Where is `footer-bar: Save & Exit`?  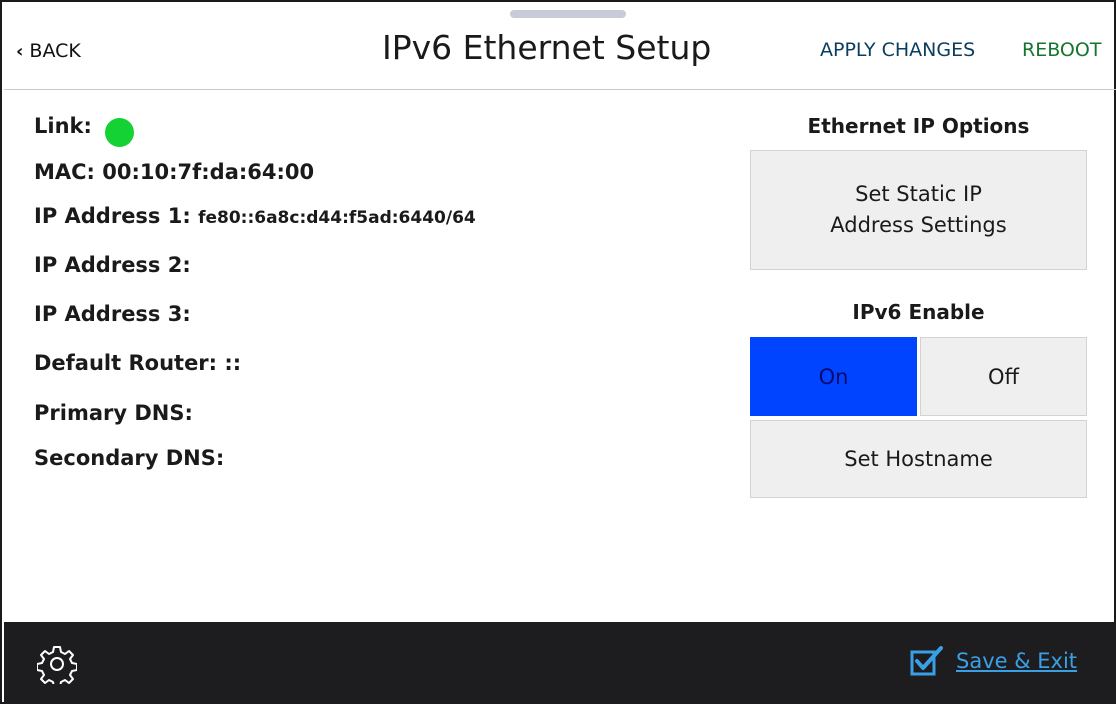
footer-bar: Save & Exit is located at coordinates (560, 663).